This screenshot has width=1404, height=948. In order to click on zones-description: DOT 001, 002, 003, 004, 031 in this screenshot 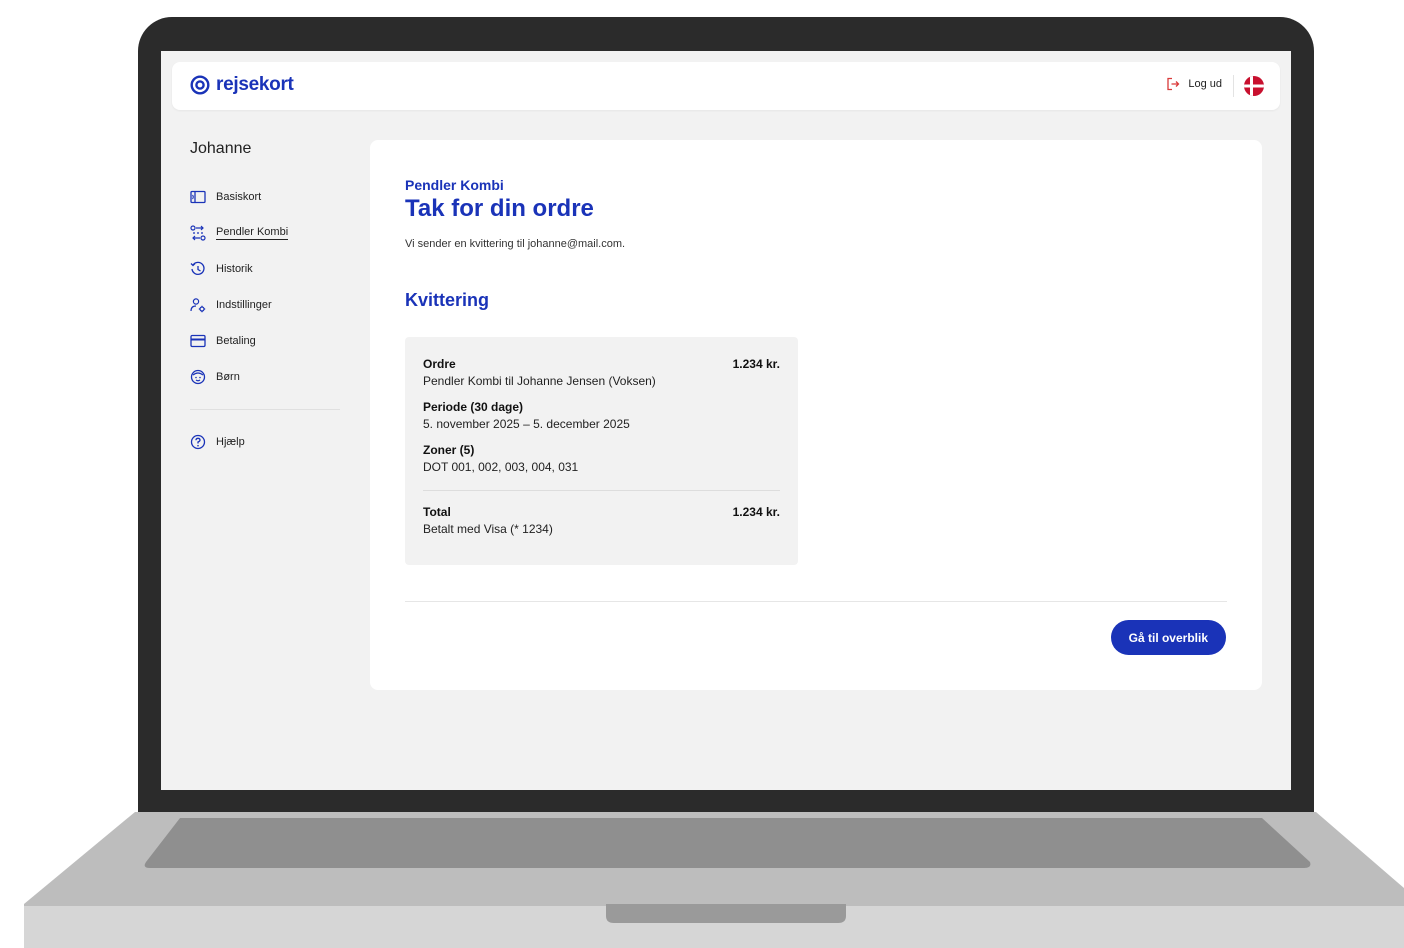, I will do `click(501, 467)`.